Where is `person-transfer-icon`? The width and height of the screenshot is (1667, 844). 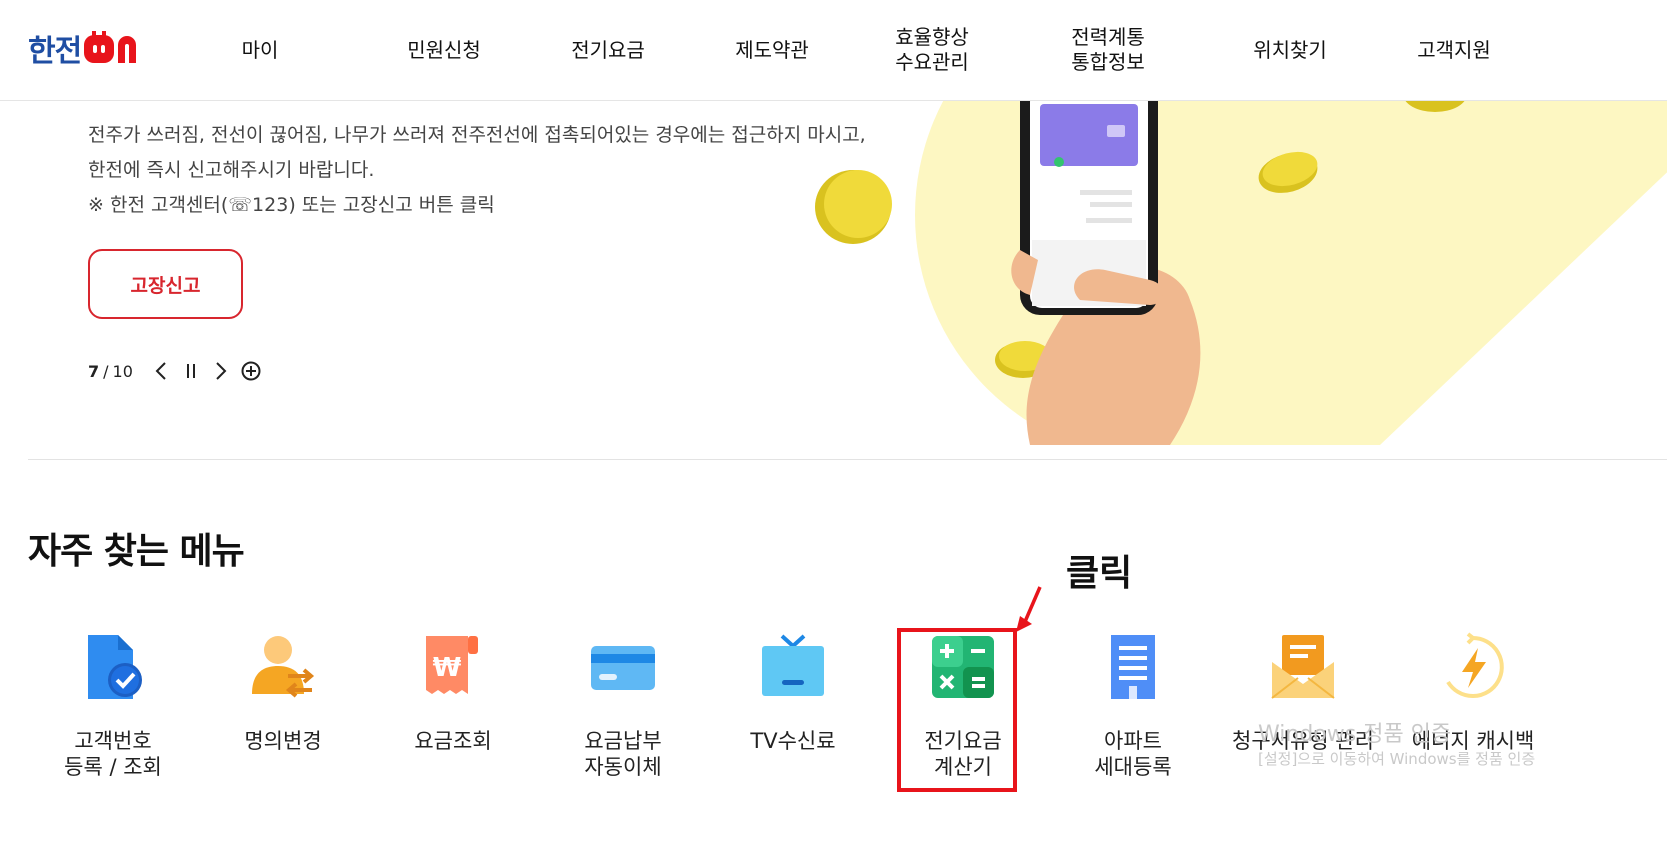
person-transfer-icon is located at coordinates (283, 667).